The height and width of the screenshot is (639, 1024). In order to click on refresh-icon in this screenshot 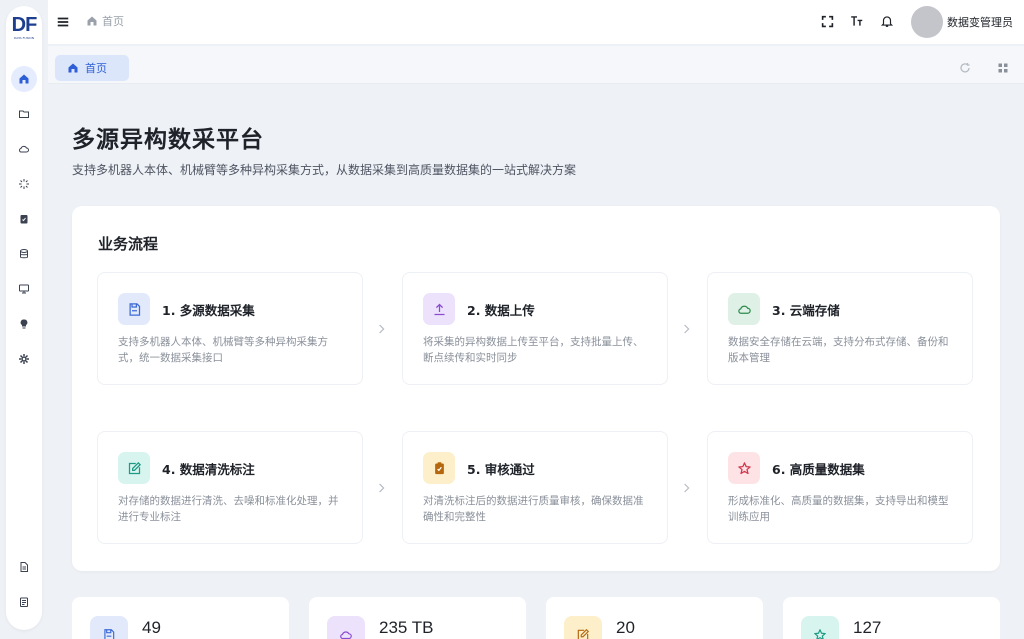, I will do `click(965, 68)`.